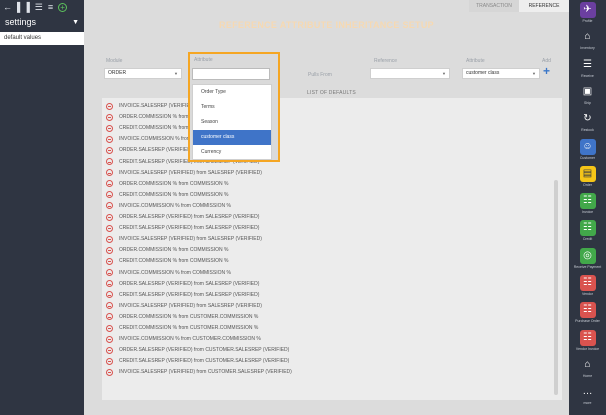  I want to click on invoice-icon: ☷, so click(587, 201).